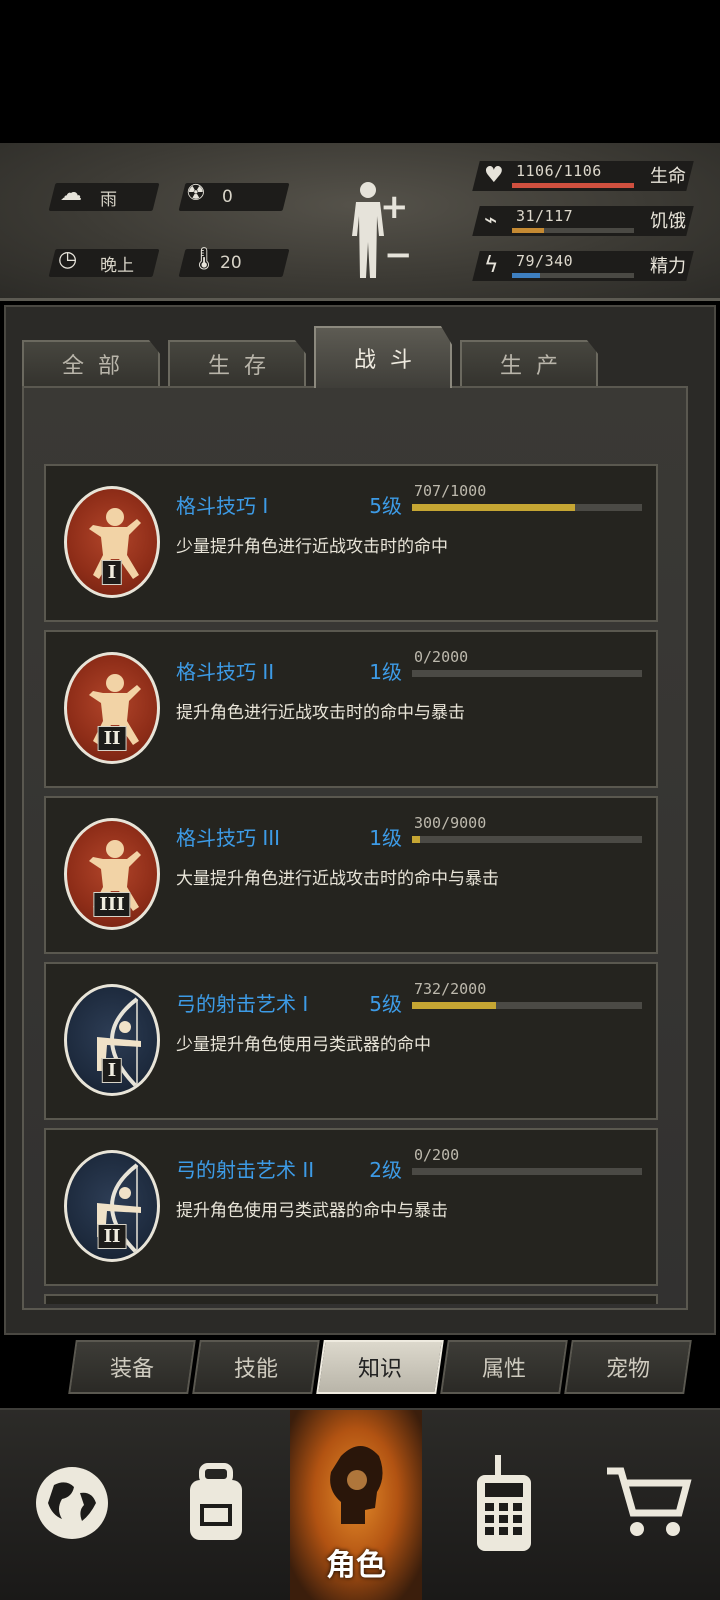 Image resolution: width=720 pixels, height=1600 pixels. I want to click on skill-card: II 格斗技巧 II 1级 0/2000 提升角色进行近战攻击时的命中与暴击, so click(351, 709).